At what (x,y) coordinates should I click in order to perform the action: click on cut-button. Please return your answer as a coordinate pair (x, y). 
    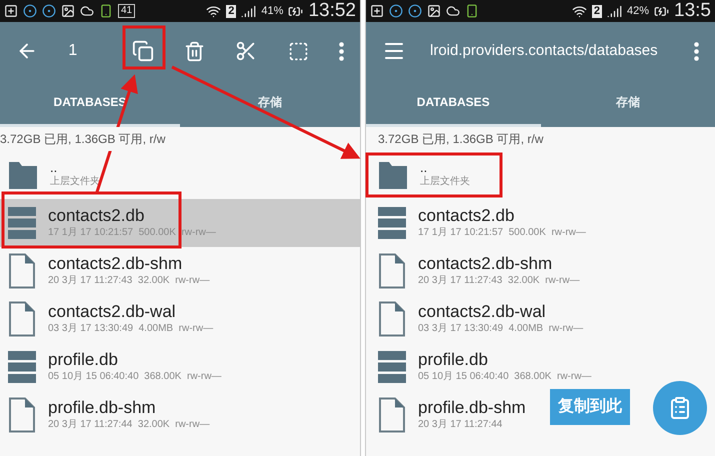
    Looking at the image, I should click on (246, 51).